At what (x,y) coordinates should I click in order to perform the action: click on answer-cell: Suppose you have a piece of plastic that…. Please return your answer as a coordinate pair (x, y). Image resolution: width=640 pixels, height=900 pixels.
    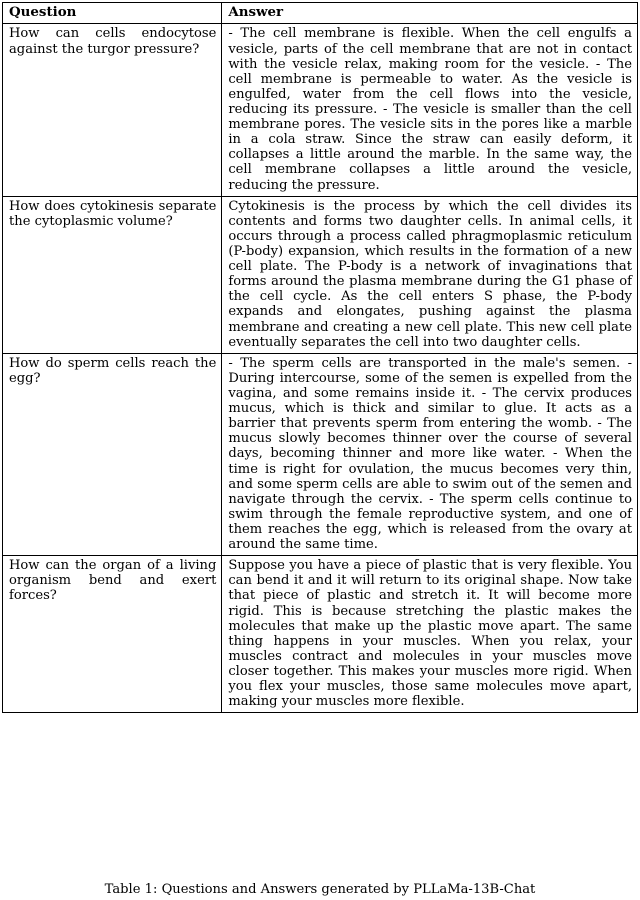
    Looking at the image, I should click on (429, 634).